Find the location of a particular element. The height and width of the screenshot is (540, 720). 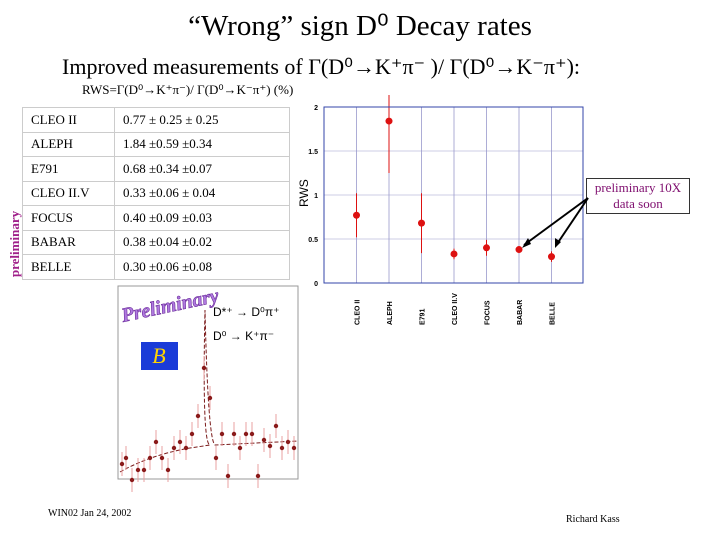

experiment-name: CLEO II is located at coordinates (68, 120).